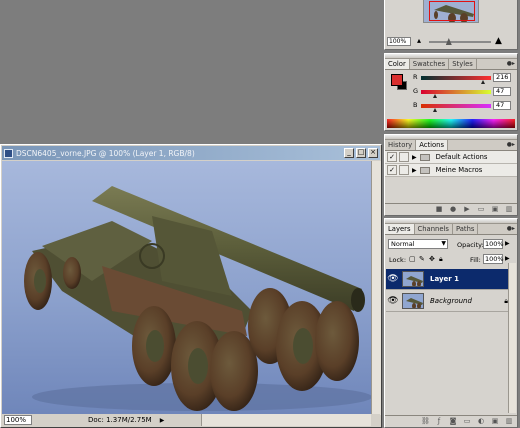 This screenshot has height=428, width=520. Describe the element at coordinates (502, 77) in the screenshot. I see `red-value-field: 216` at that location.